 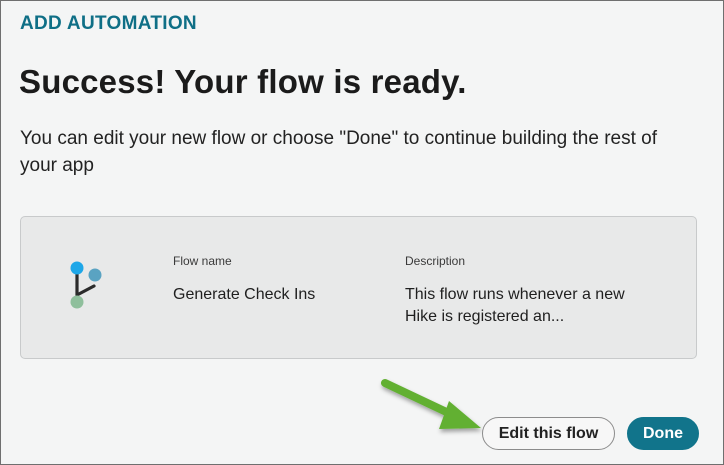 What do you see at coordinates (244, 294) in the screenshot?
I see `flow-name-value: Generate Check Ins` at bounding box center [244, 294].